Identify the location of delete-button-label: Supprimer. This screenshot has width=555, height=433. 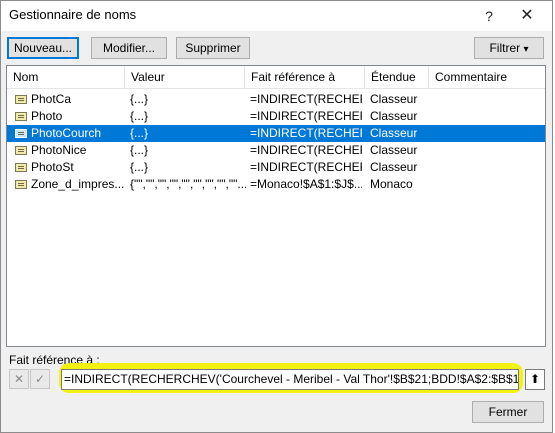
(213, 48).